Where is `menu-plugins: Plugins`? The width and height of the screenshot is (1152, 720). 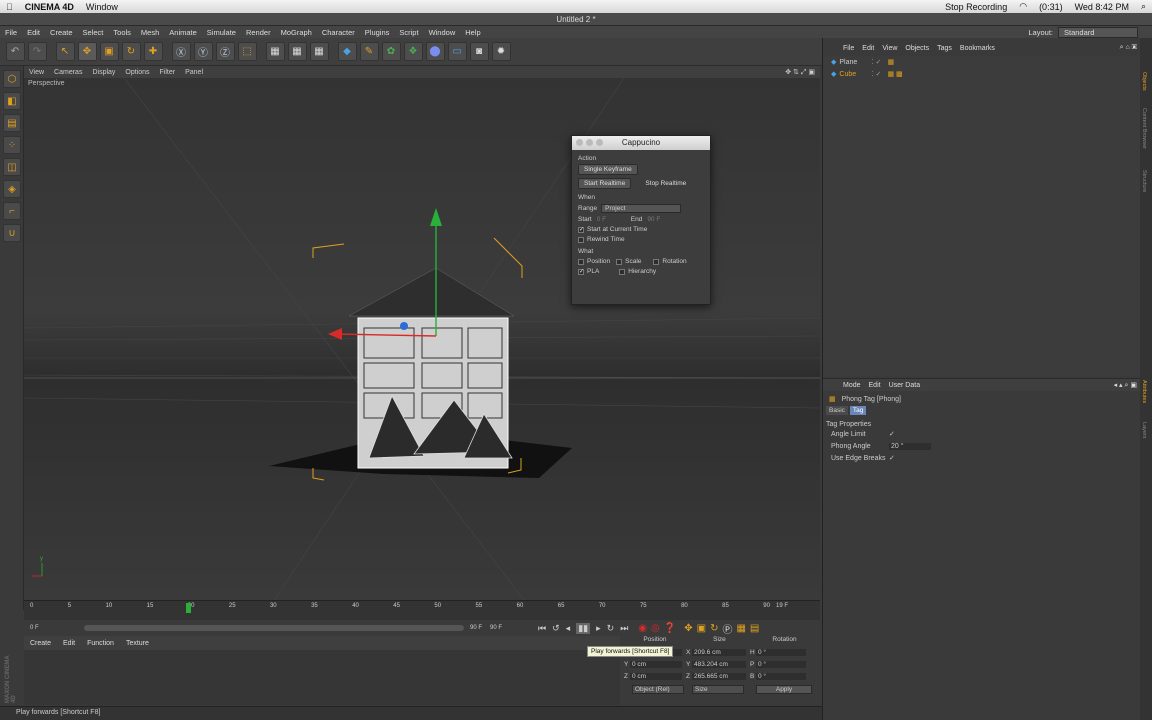
menu-plugins: Plugins is located at coordinates (377, 32).